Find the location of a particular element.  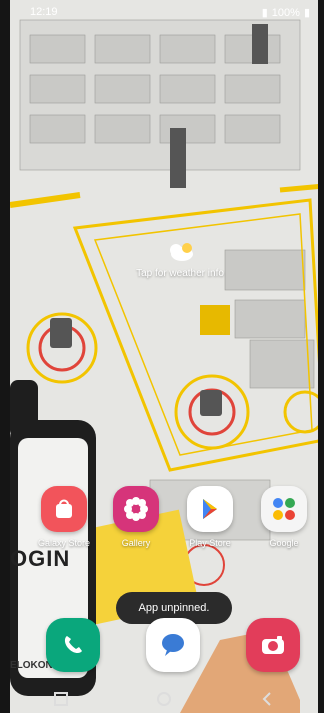

dock-phone is located at coordinates (73, 645).